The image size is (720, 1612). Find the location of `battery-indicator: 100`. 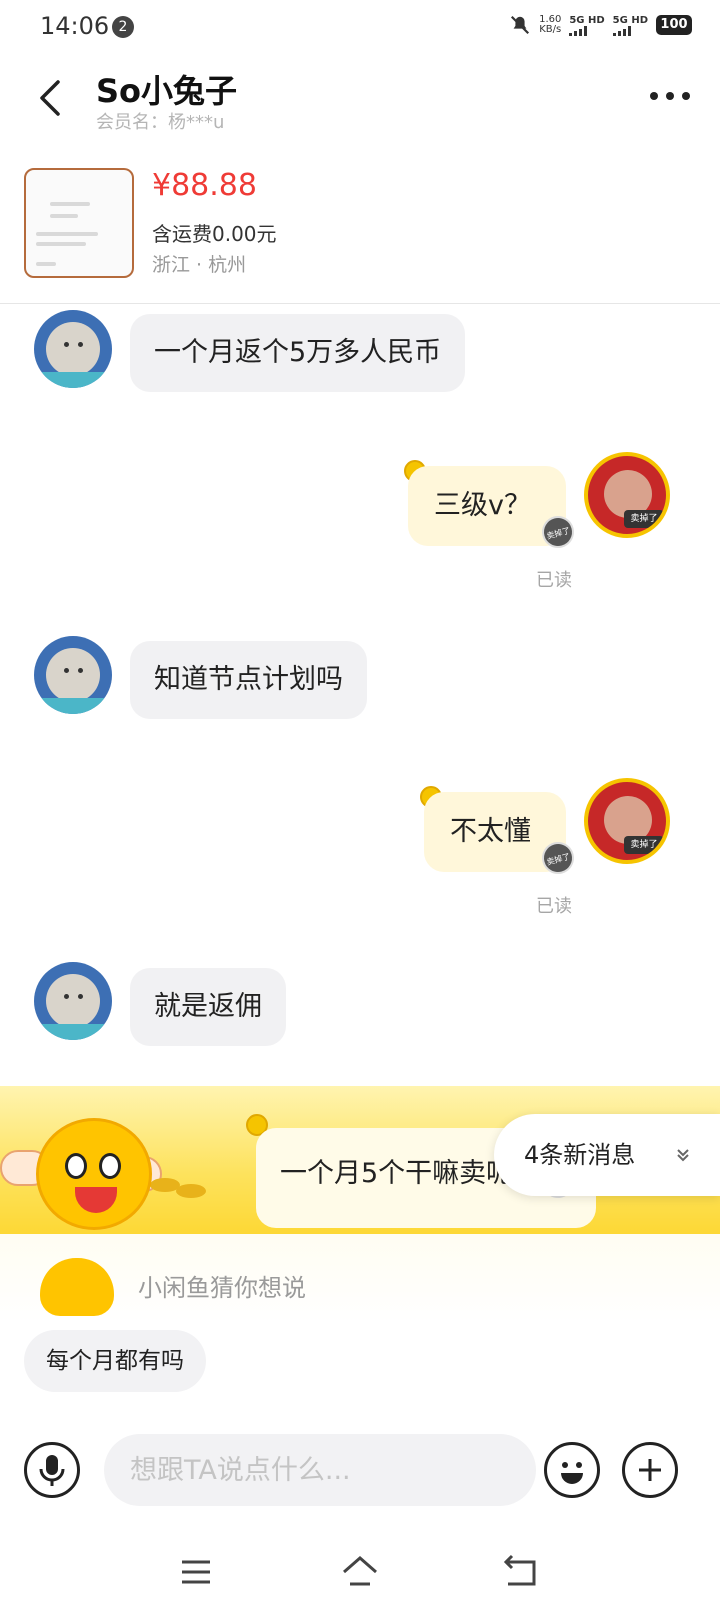

battery-indicator: 100 is located at coordinates (674, 25).